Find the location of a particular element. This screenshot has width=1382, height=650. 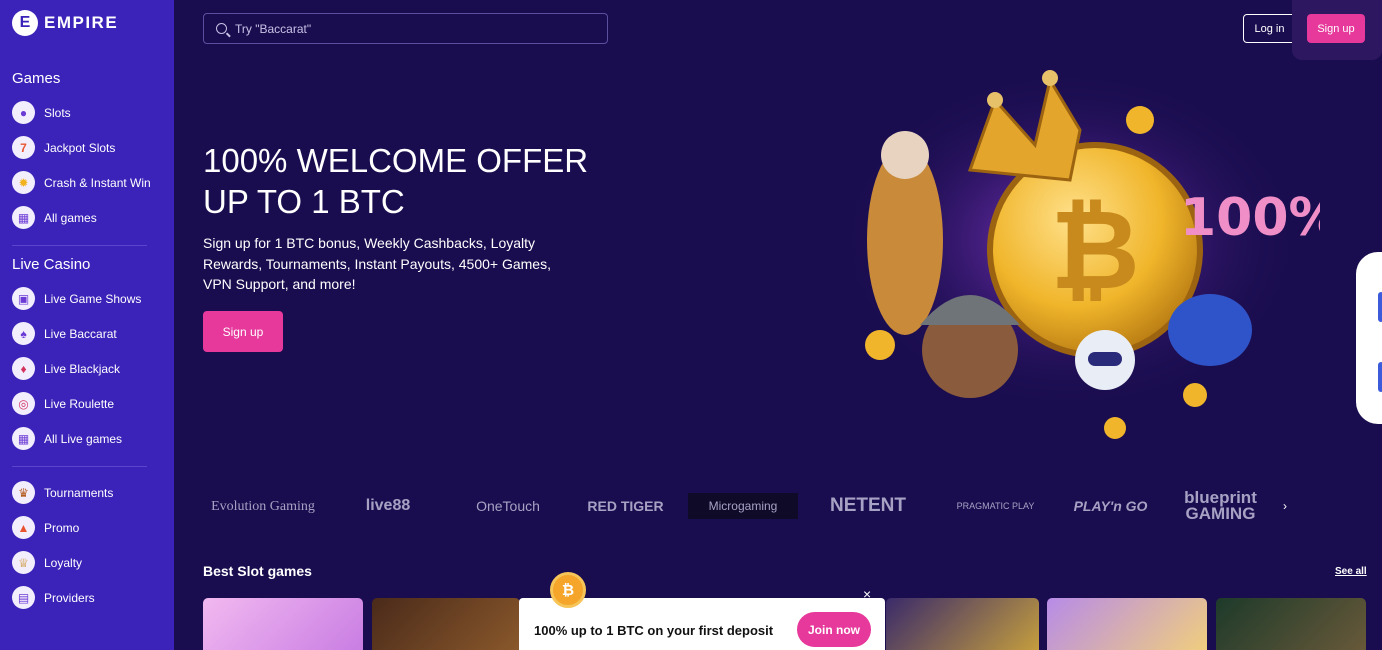

sidebar-item-label: Tournaments is located at coordinates (79, 492).